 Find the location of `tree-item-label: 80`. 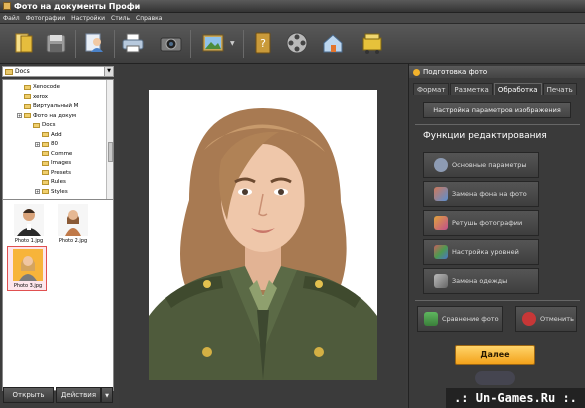

tree-item-label: 80 is located at coordinates (54, 144).